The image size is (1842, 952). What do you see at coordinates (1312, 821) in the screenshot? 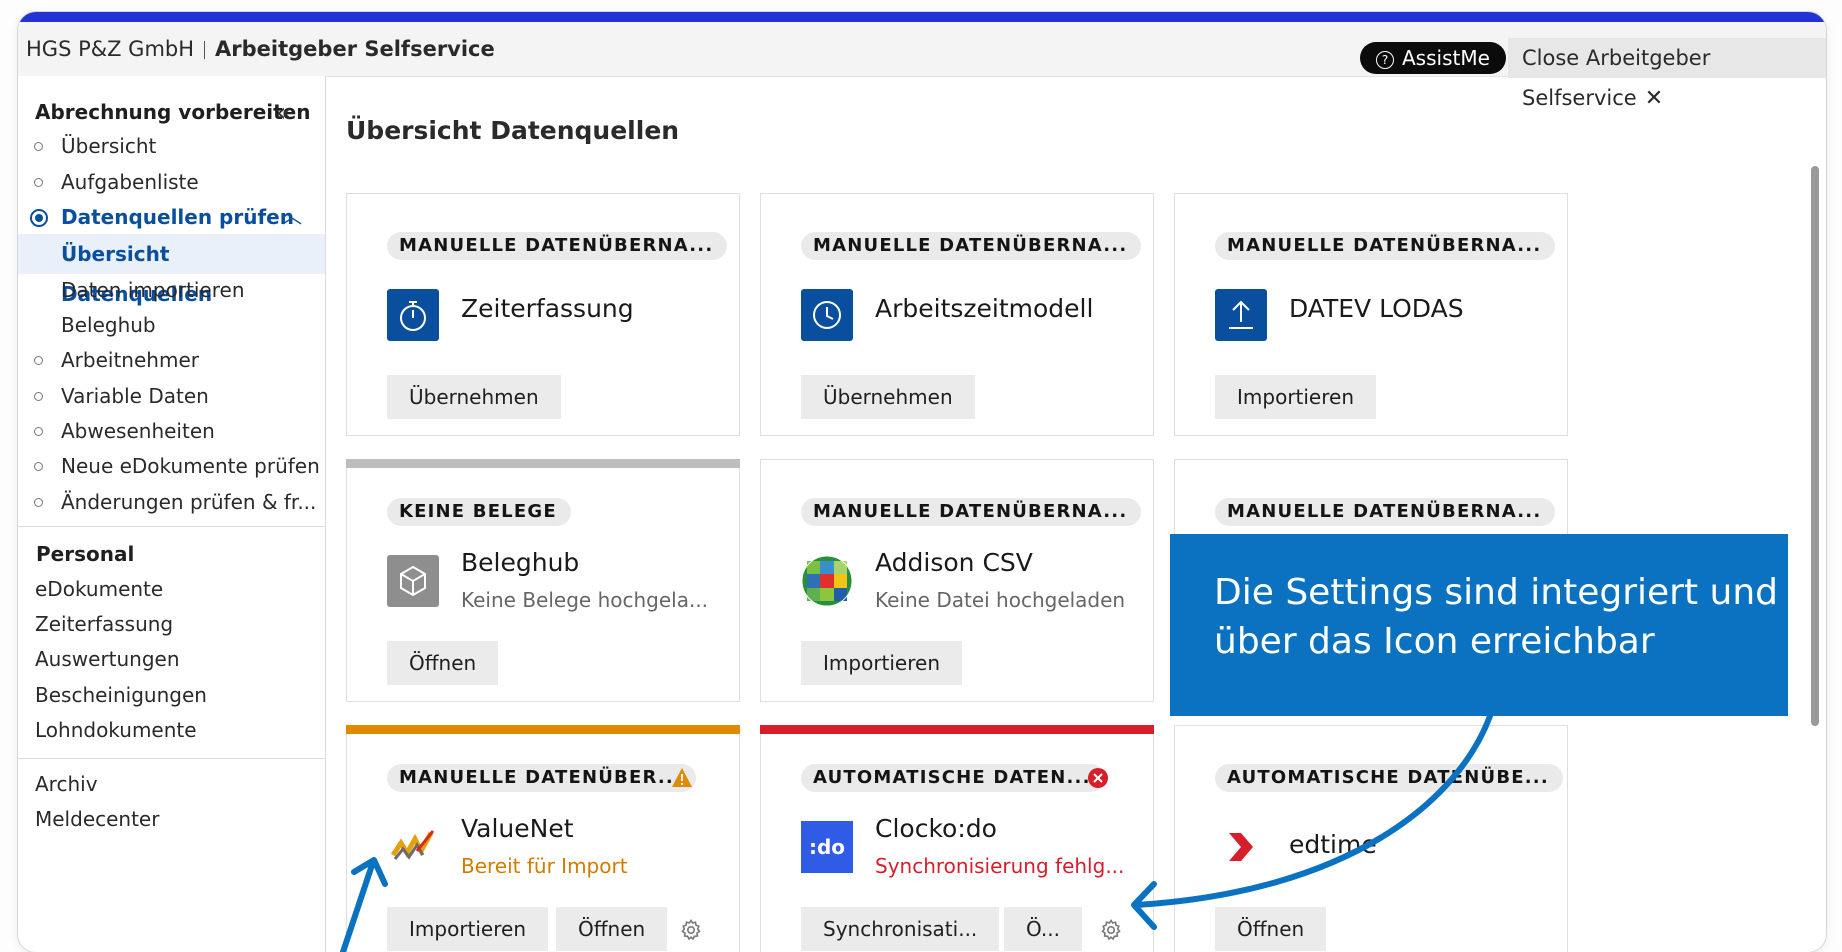
I see `arrow-to-gear-icon` at bounding box center [1312, 821].